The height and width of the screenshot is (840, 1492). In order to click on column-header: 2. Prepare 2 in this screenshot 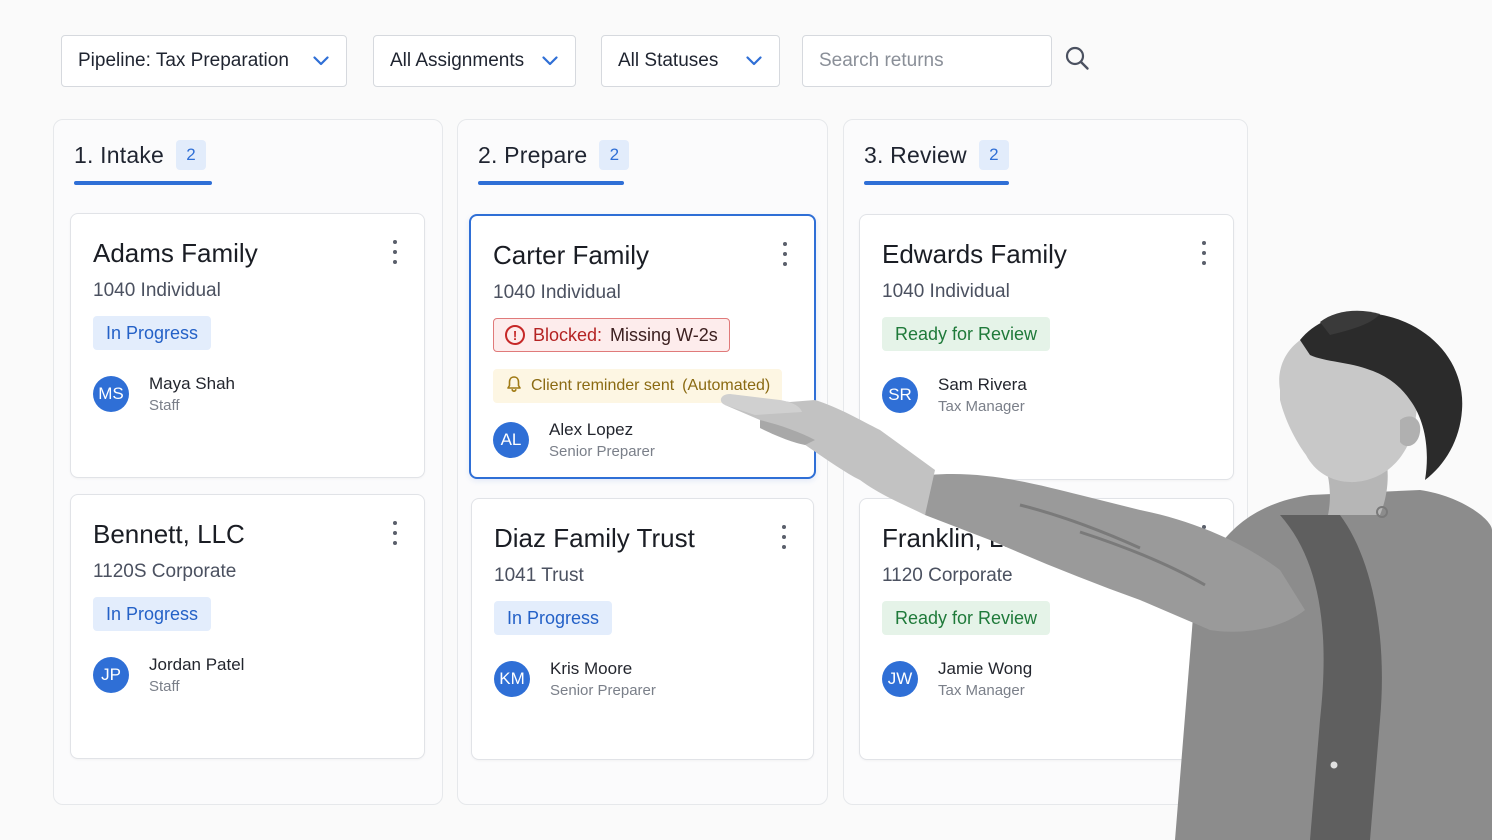, I will do `click(554, 155)`.